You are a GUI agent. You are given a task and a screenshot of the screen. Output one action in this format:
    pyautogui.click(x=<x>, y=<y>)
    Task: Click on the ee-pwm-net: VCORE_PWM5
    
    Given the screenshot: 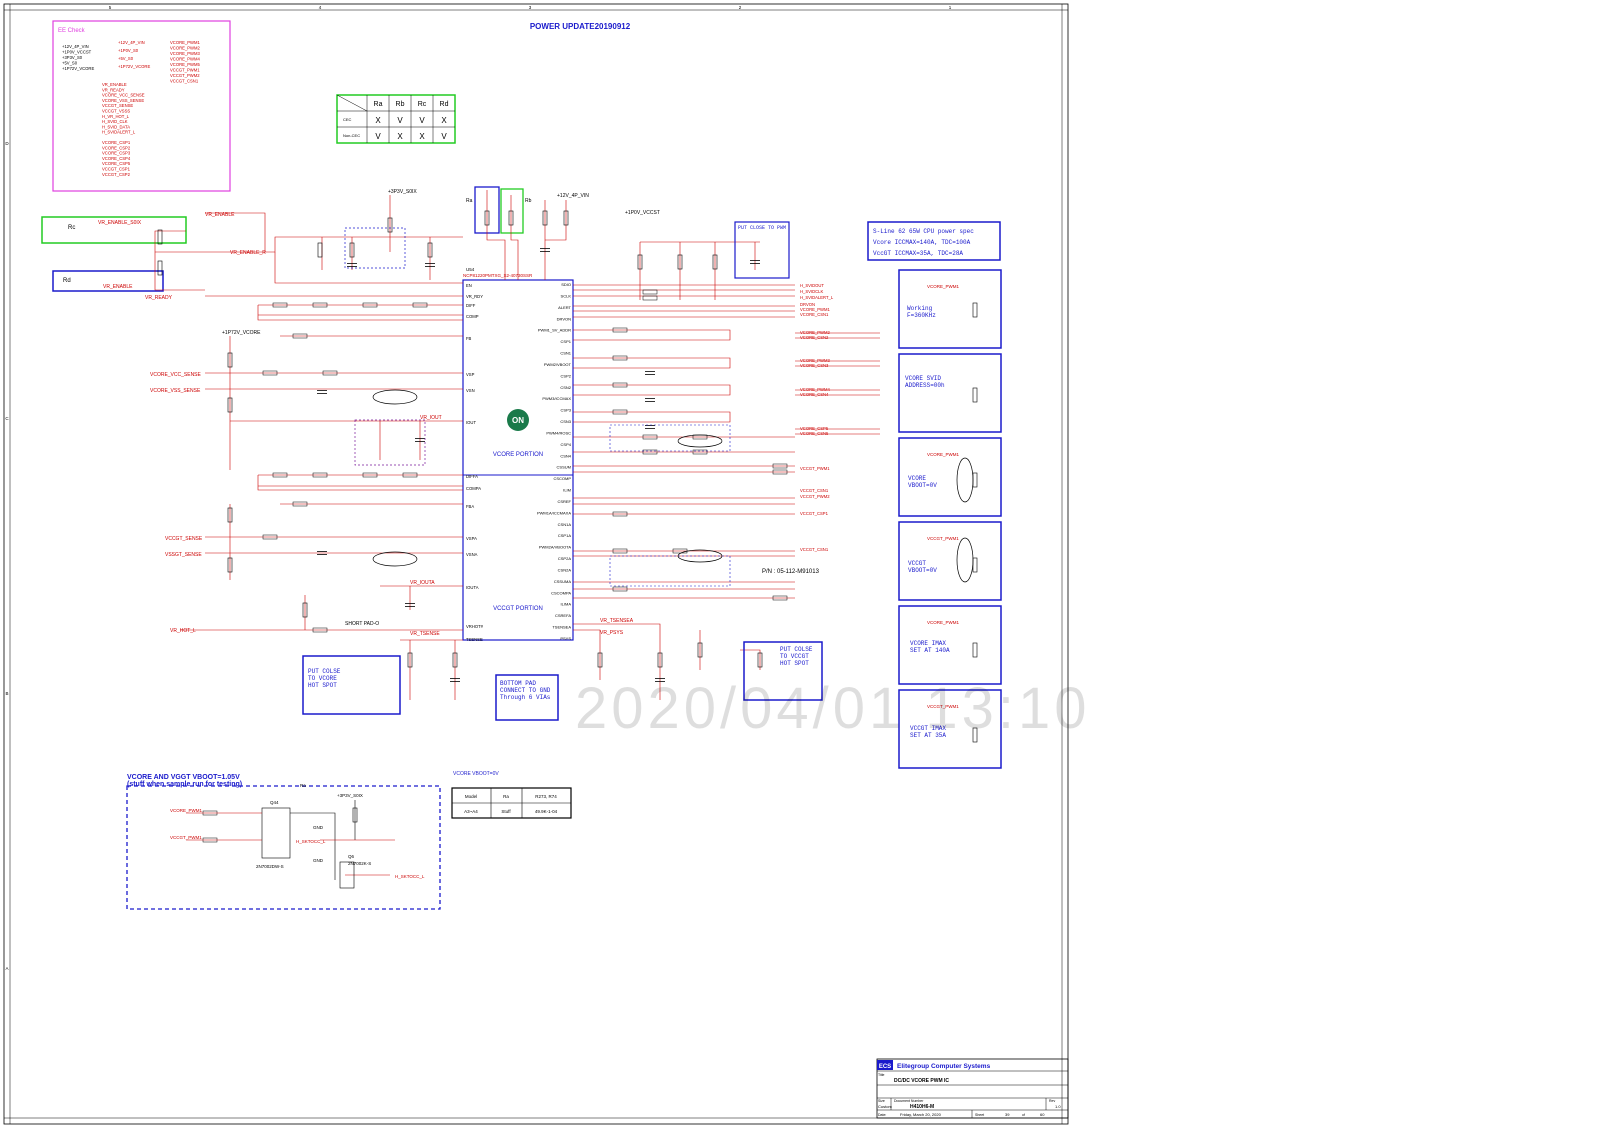 What is the action you would take?
    pyautogui.click(x=185, y=64)
    